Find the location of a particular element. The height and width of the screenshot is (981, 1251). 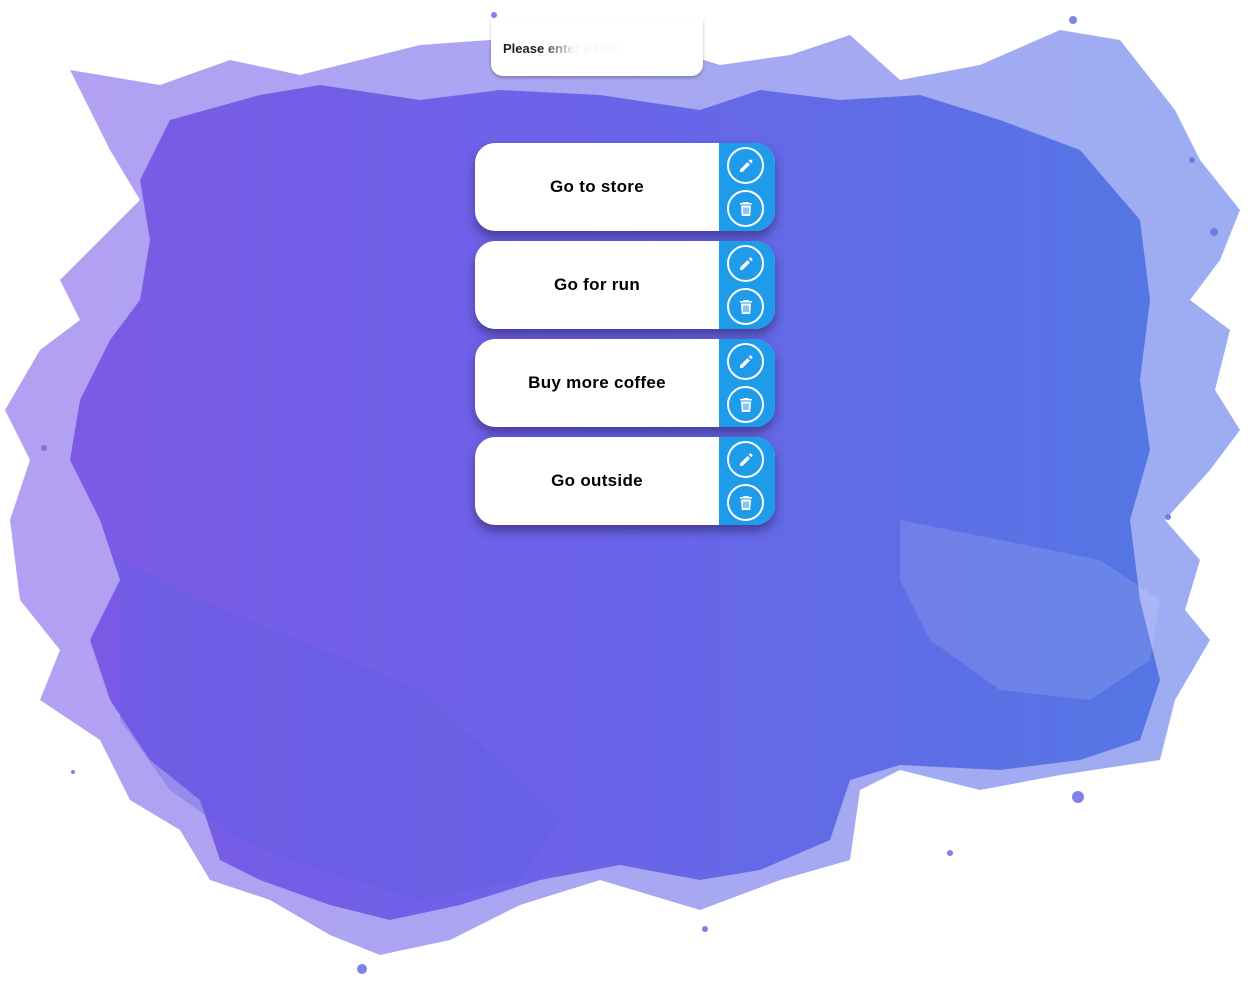

todo-item: Go outside is located at coordinates (625, 481).